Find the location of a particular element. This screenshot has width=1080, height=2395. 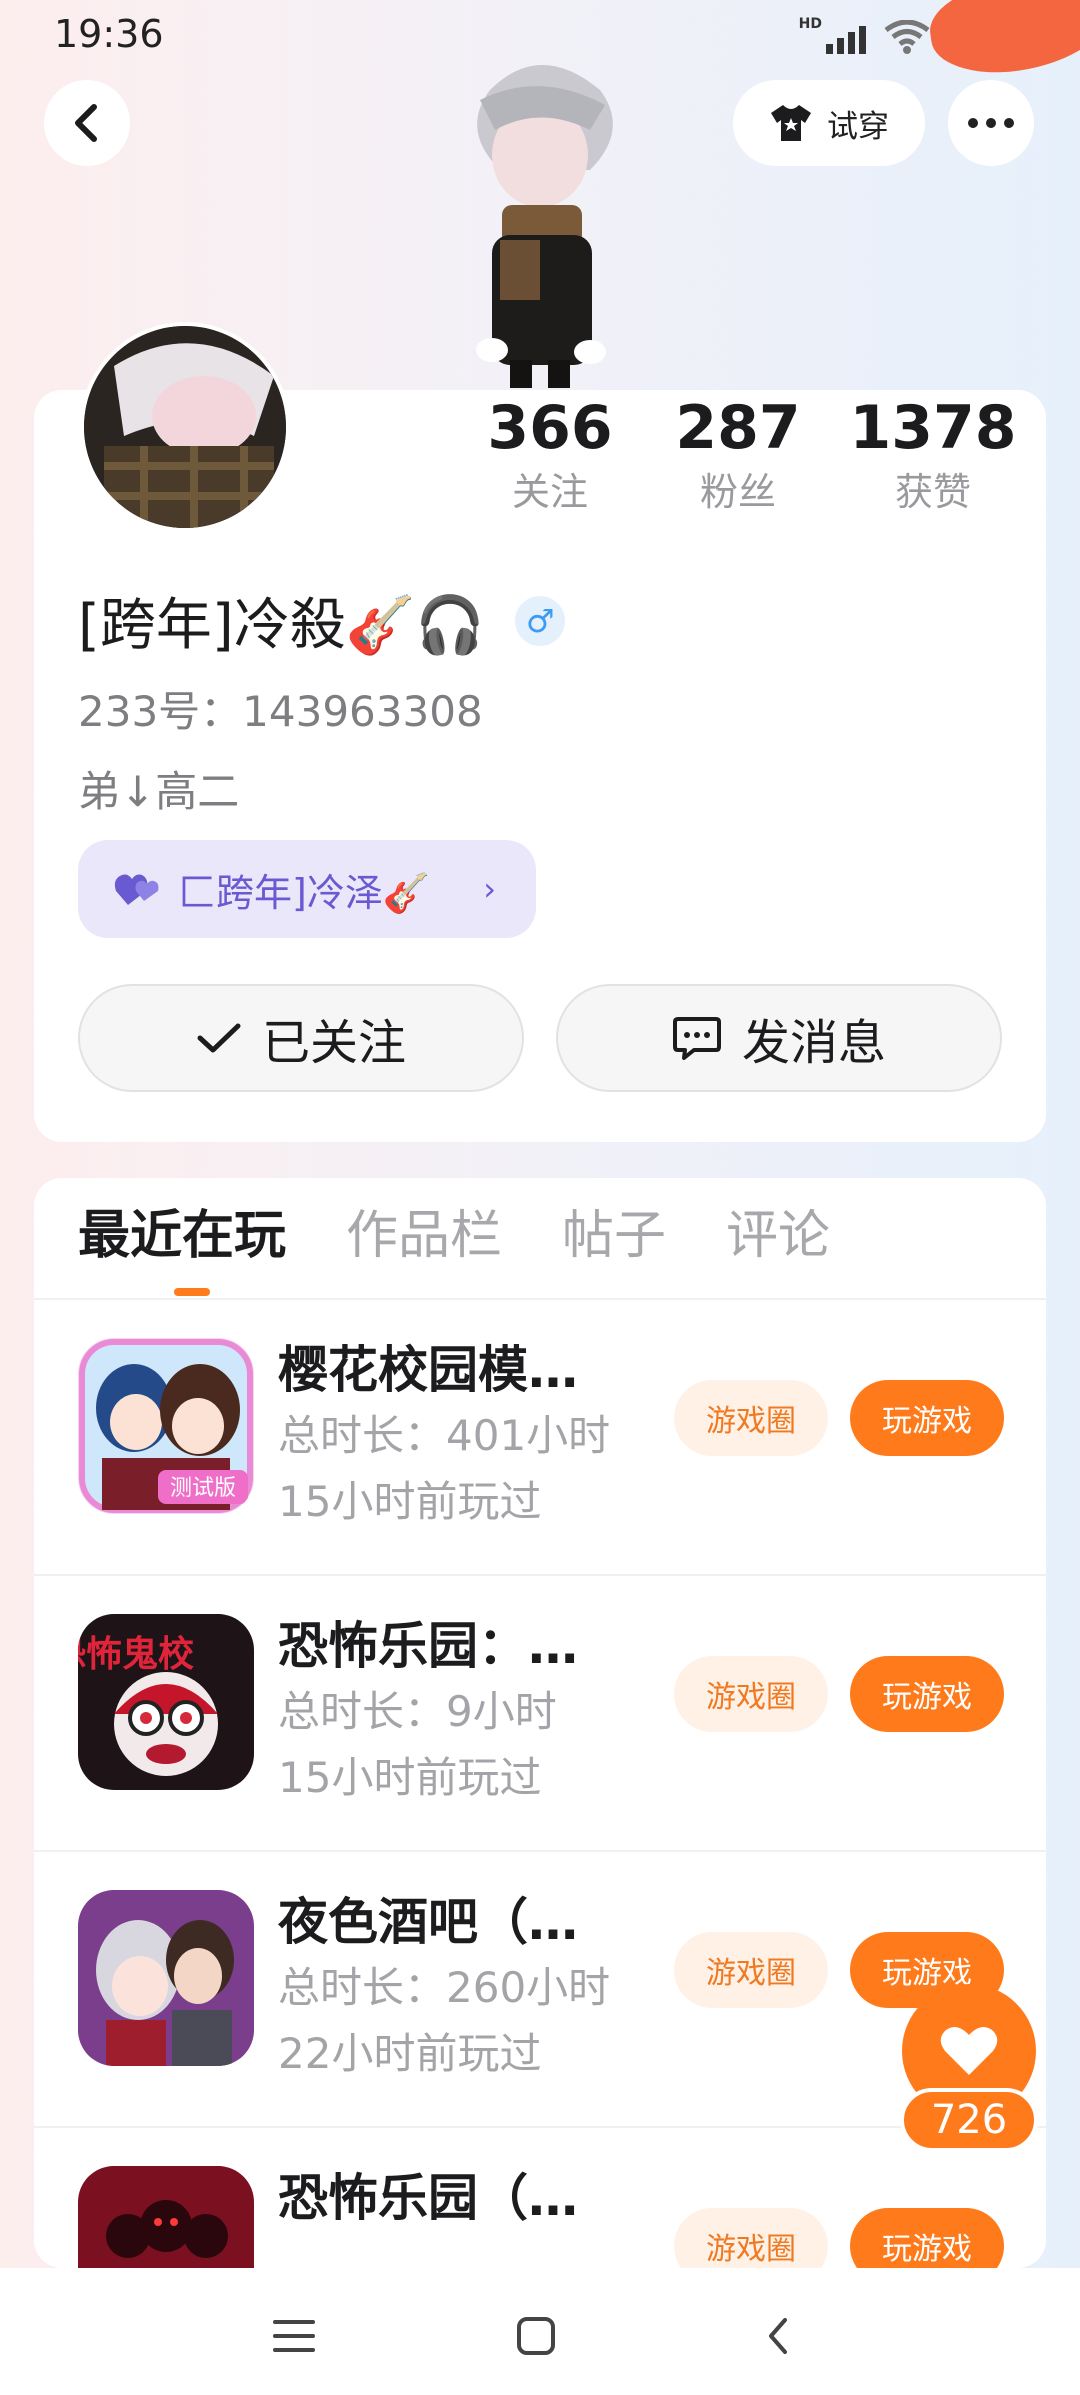

stat-value: 287 is located at coordinates (738, 428).